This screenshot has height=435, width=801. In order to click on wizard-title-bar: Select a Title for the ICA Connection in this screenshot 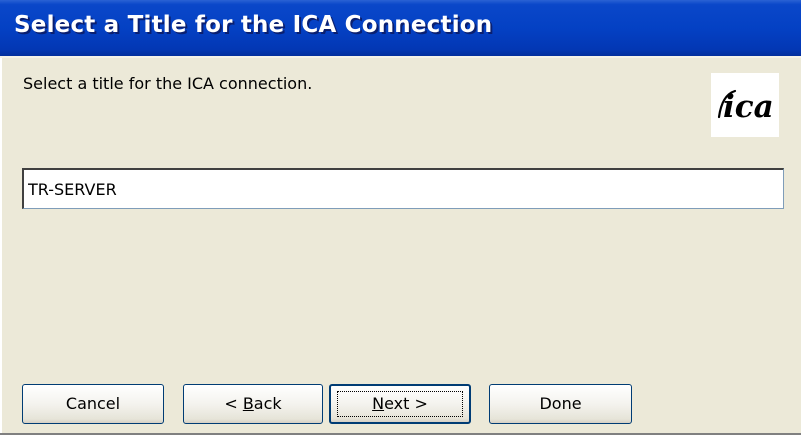, I will do `click(400, 29)`.